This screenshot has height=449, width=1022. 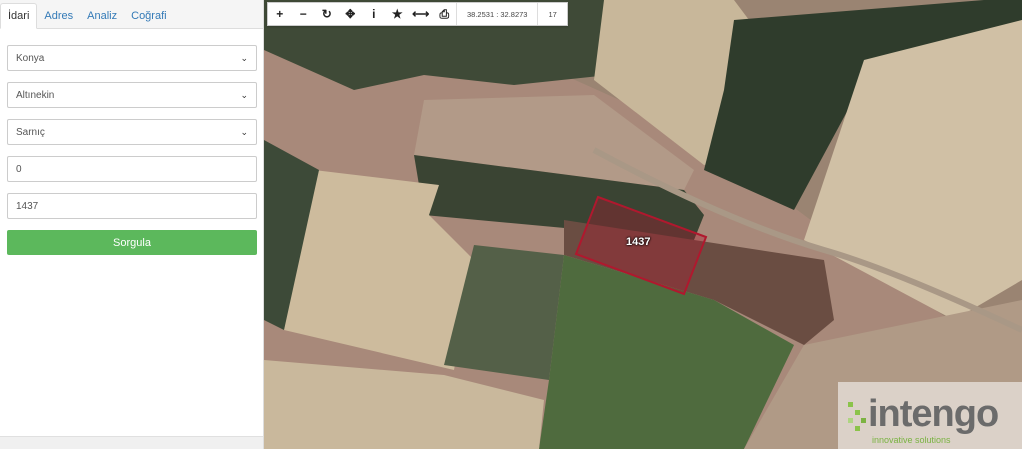 What do you see at coordinates (280, 14) in the screenshot?
I see `zoom-in-icon: +` at bounding box center [280, 14].